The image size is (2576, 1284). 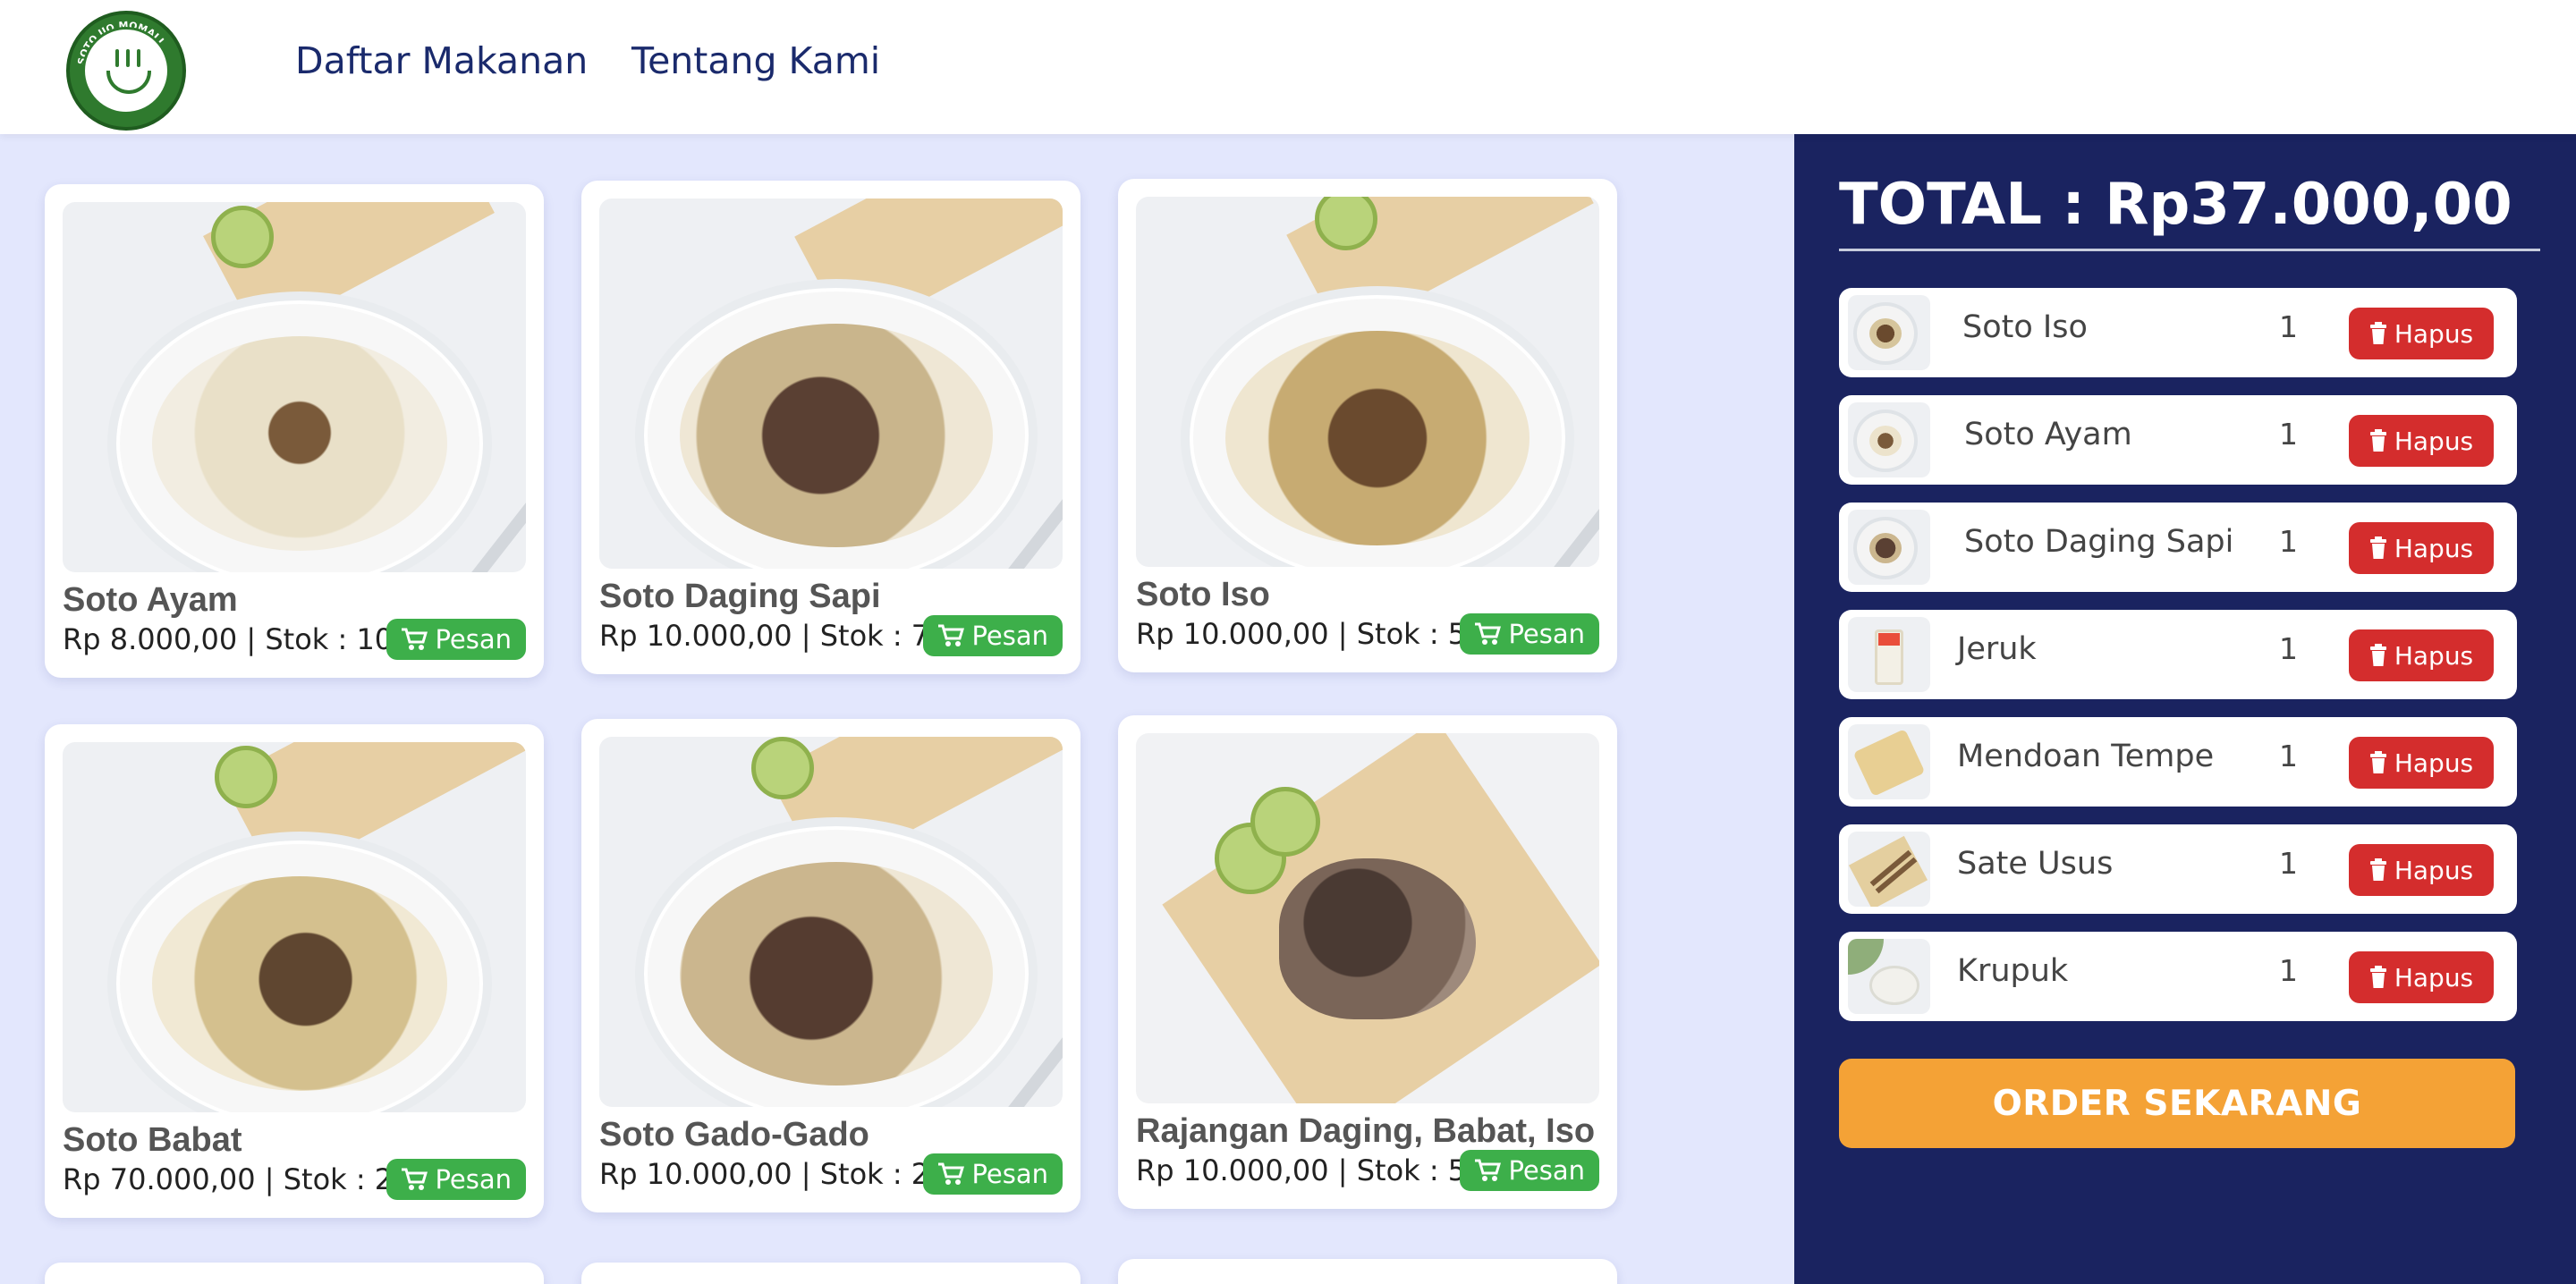 I want to click on bowl-icon, so click(x=128, y=82).